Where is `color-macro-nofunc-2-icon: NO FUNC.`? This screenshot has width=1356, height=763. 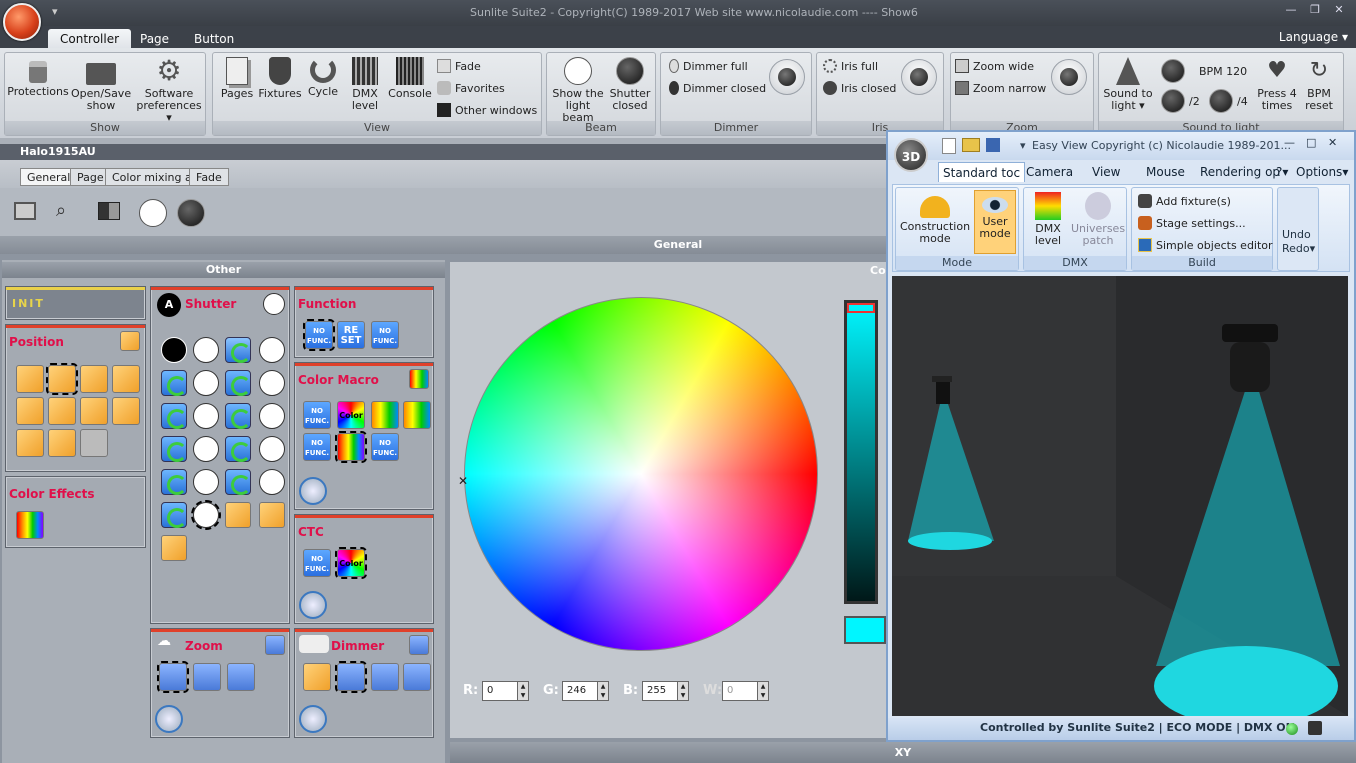
color-macro-nofunc-2-icon: NO FUNC. is located at coordinates (317, 447).